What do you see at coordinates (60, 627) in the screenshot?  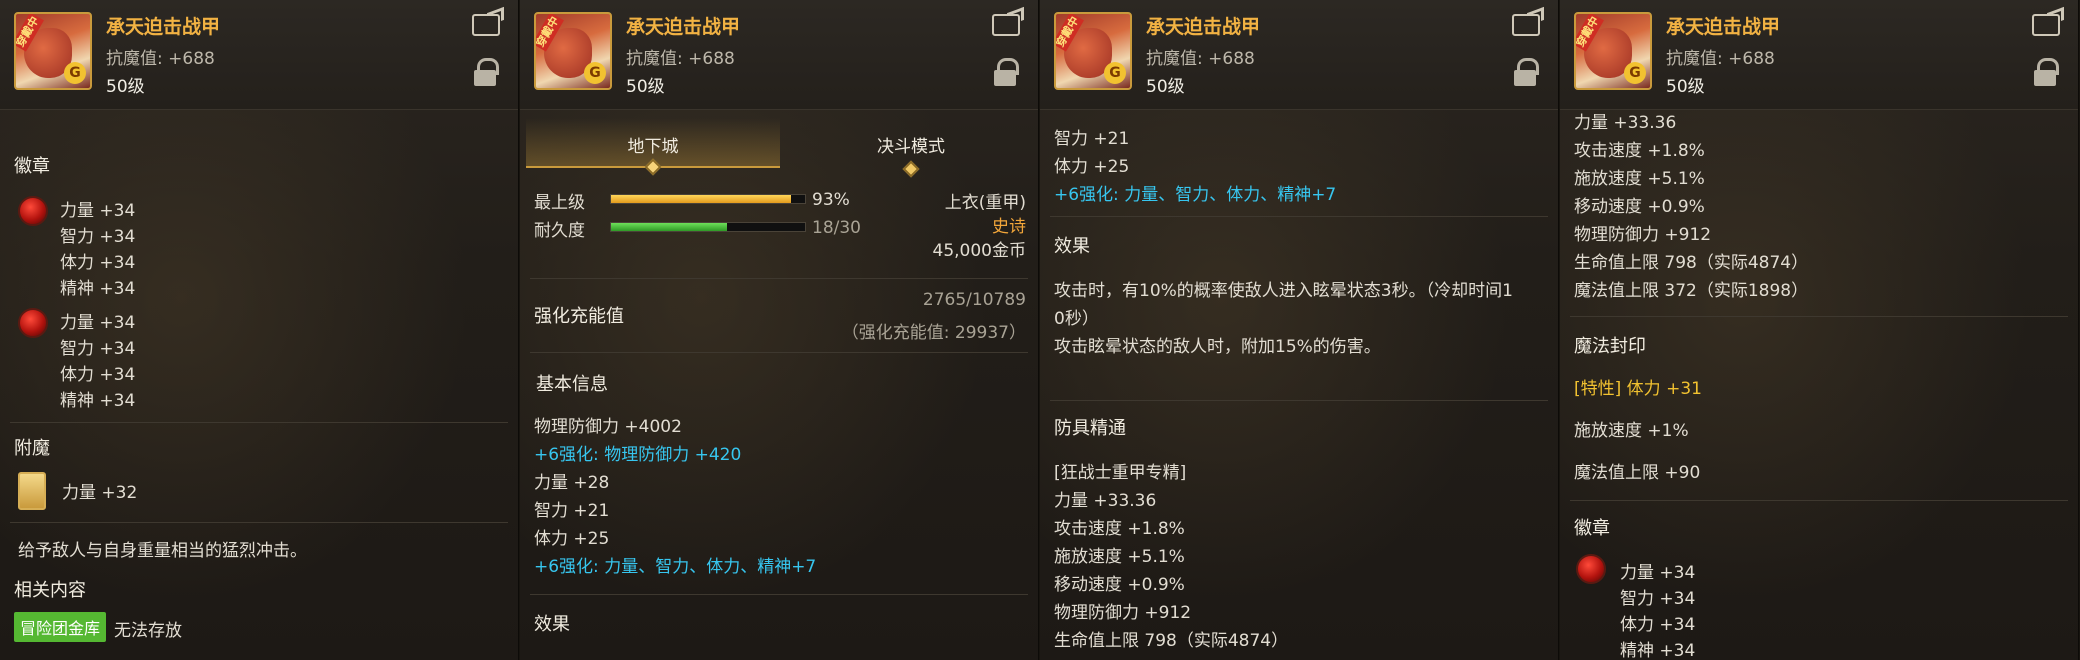 I see `related-tag: 冒险团金库` at bounding box center [60, 627].